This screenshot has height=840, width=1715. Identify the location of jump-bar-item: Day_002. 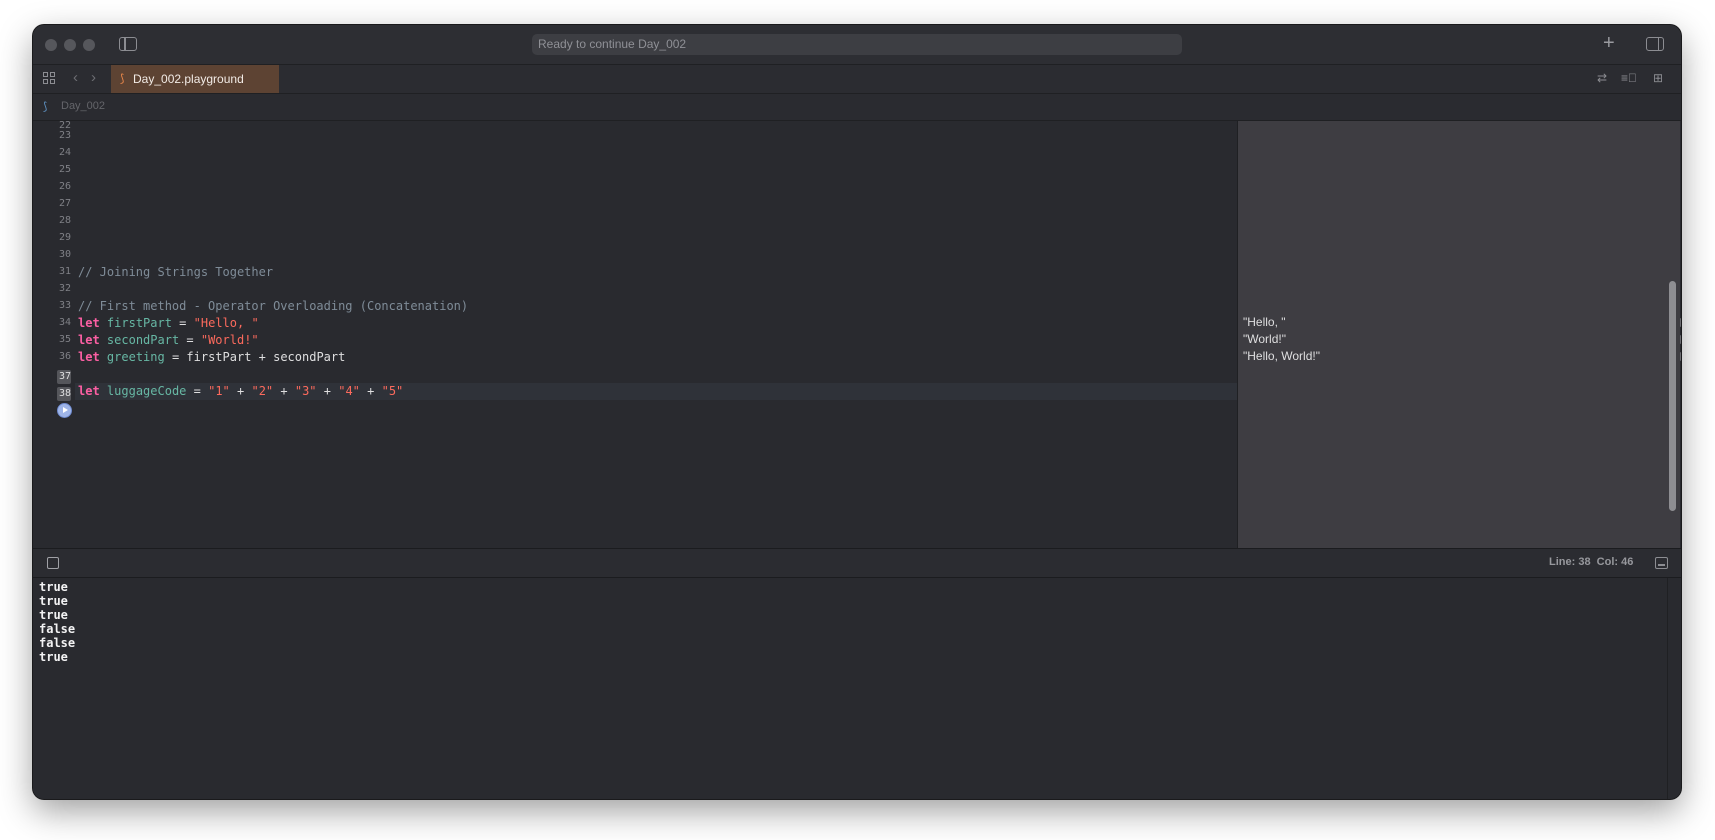
(83, 106).